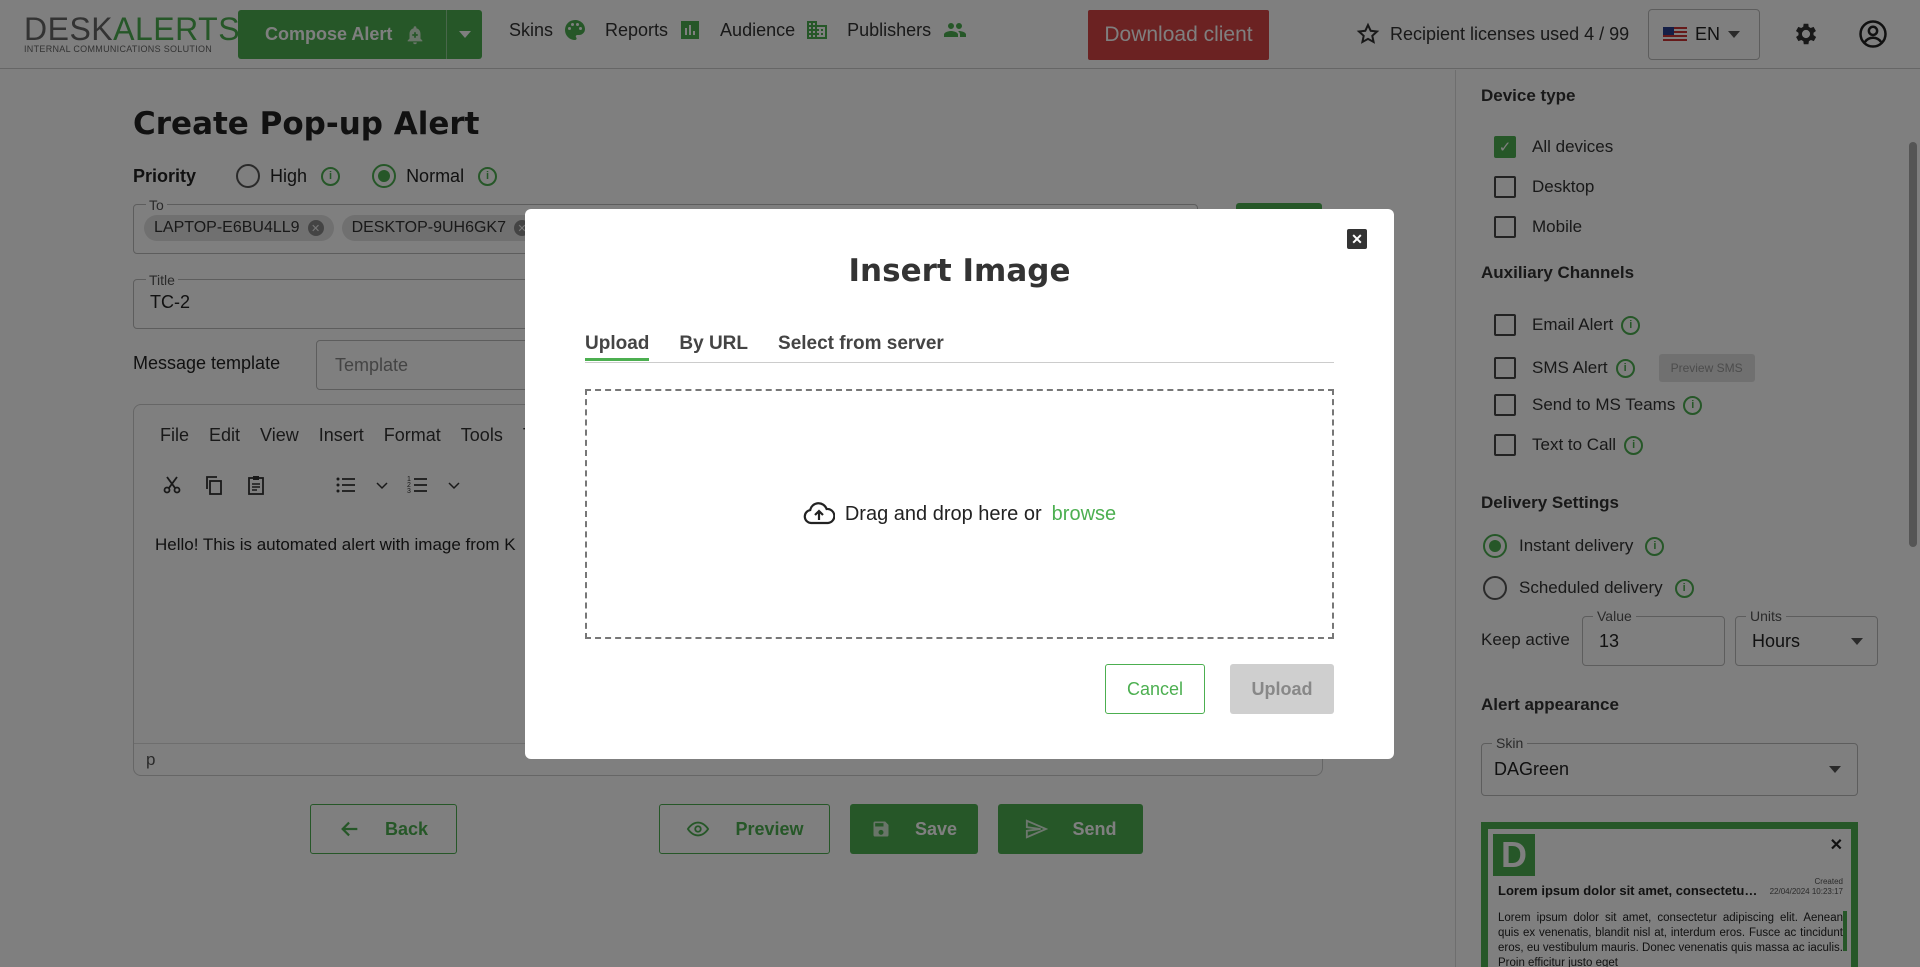 The width and height of the screenshot is (1920, 967). I want to click on drop-zone: Drag and drop here or browse, so click(959, 514).